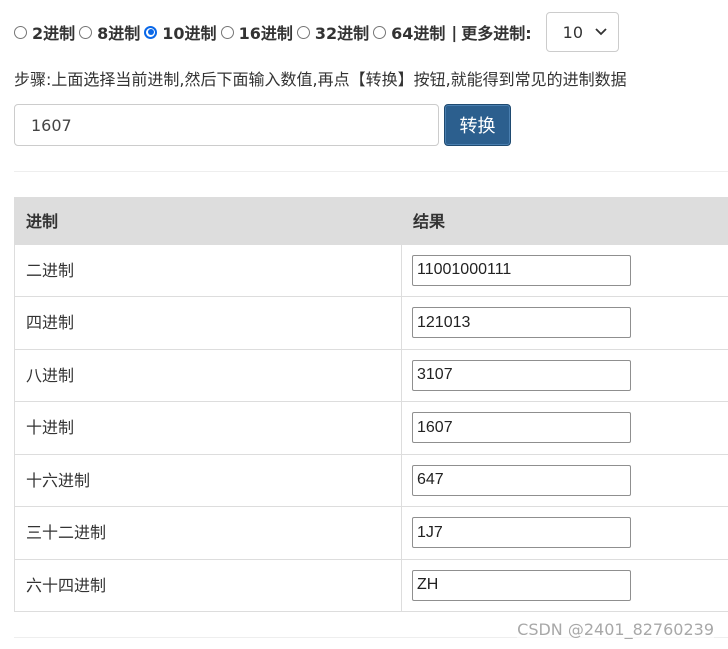 This screenshot has height=649, width=728. I want to click on table-header-row: 进制 结果, so click(371, 220).